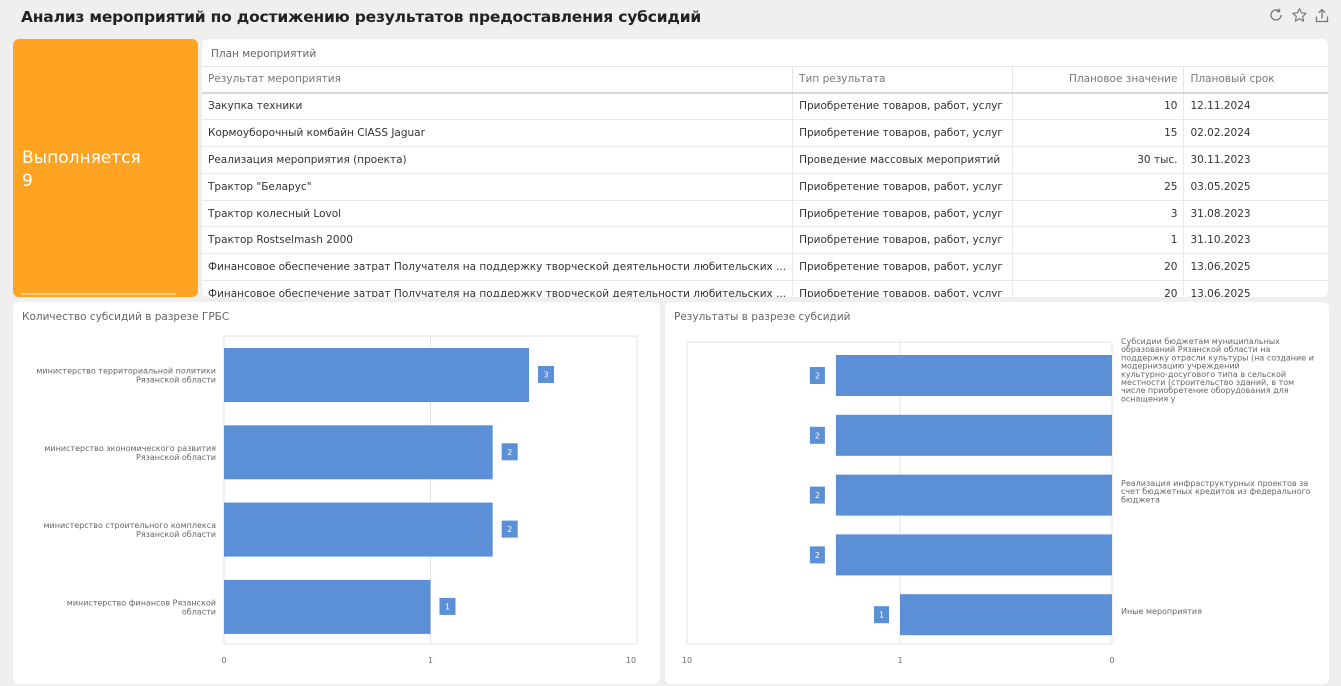 The width and height of the screenshot is (1341, 686). I want to click on panel-title: План мероприятий, so click(264, 54).